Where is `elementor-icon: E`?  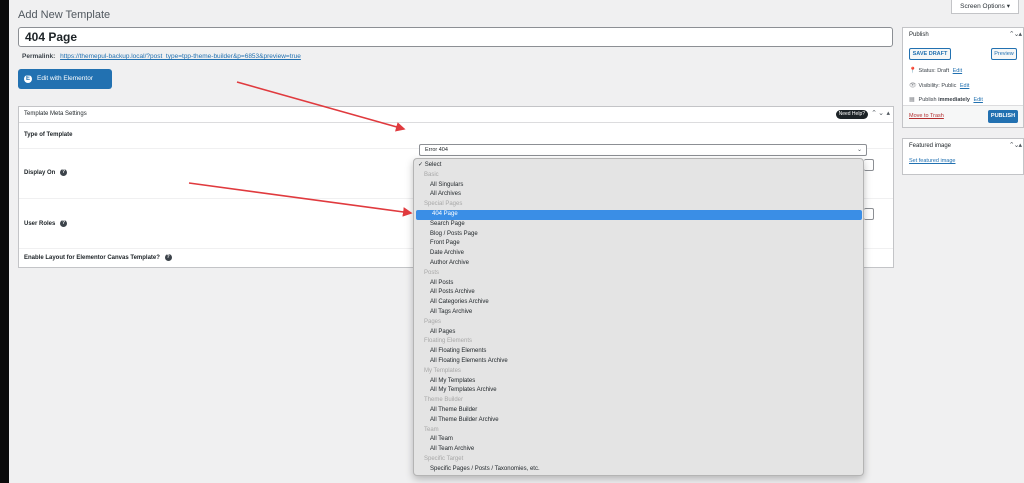
elementor-icon: E is located at coordinates (28, 79).